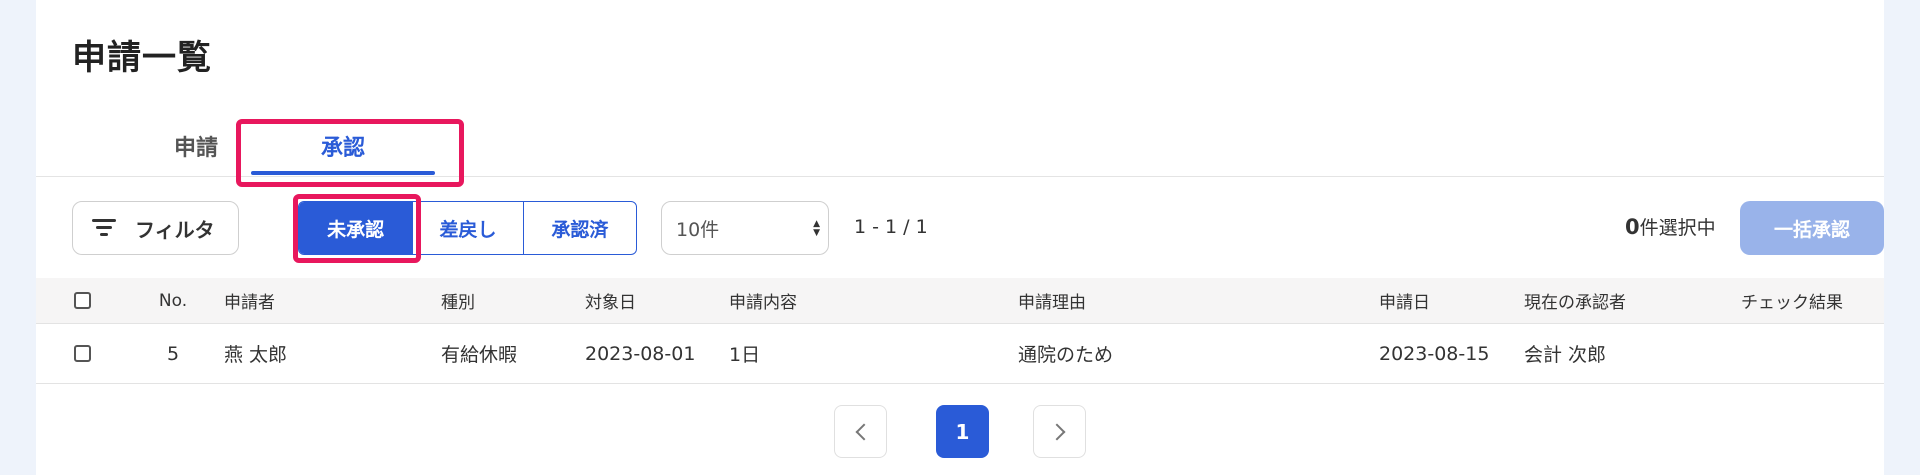 This screenshot has width=1920, height=475. Describe the element at coordinates (1066, 355) in the screenshot. I see `row-reason: 通院のため` at that location.